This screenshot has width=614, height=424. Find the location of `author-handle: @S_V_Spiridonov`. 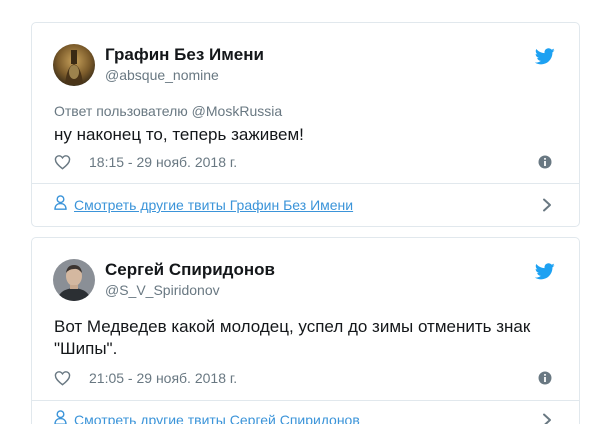

author-handle: @S_V_Spiridonov is located at coordinates (162, 290).